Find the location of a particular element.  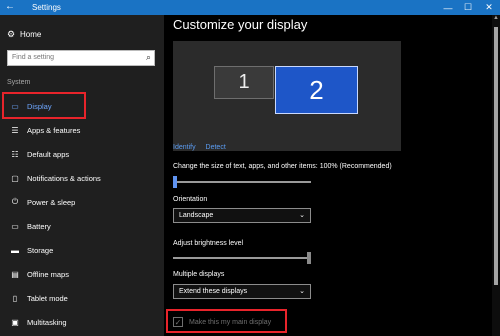

monitor-1: 1 is located at coordinates (244, 82).